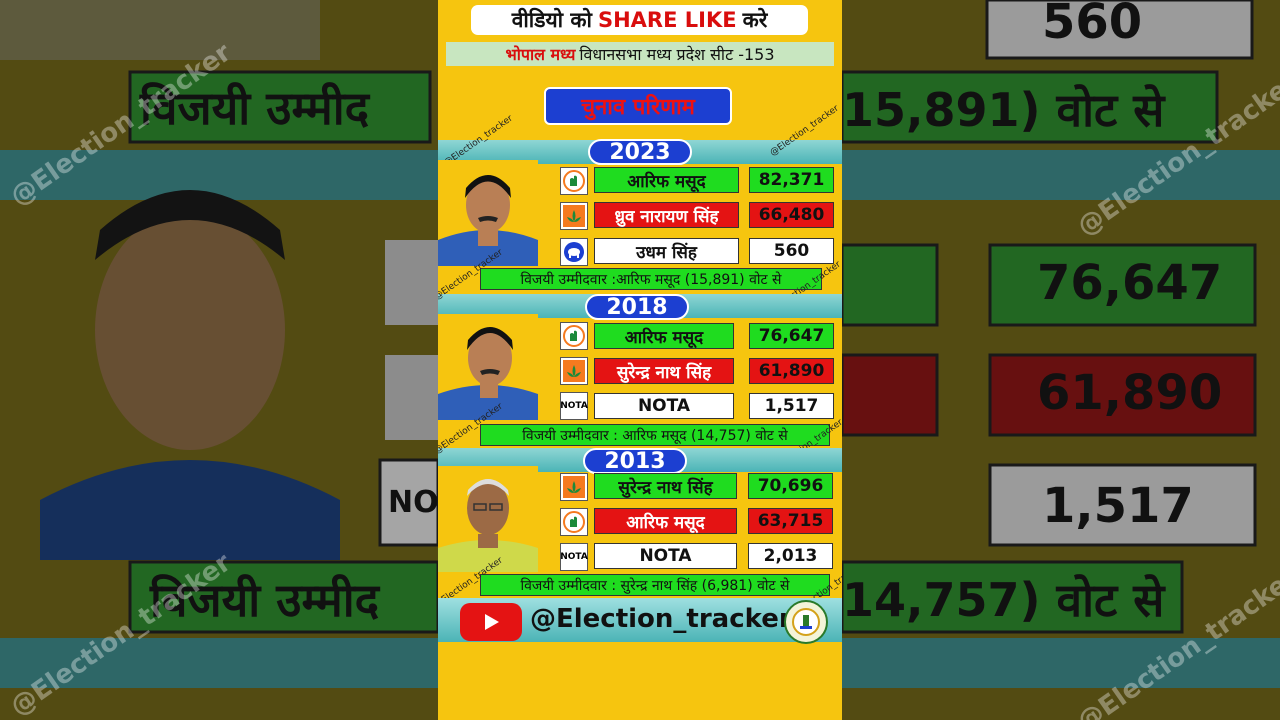 This screenshot has height=720, width=1280. Describe the element at coordinates (791, 251) in the screenshot. I see `candidate-votes: 560` at that location.